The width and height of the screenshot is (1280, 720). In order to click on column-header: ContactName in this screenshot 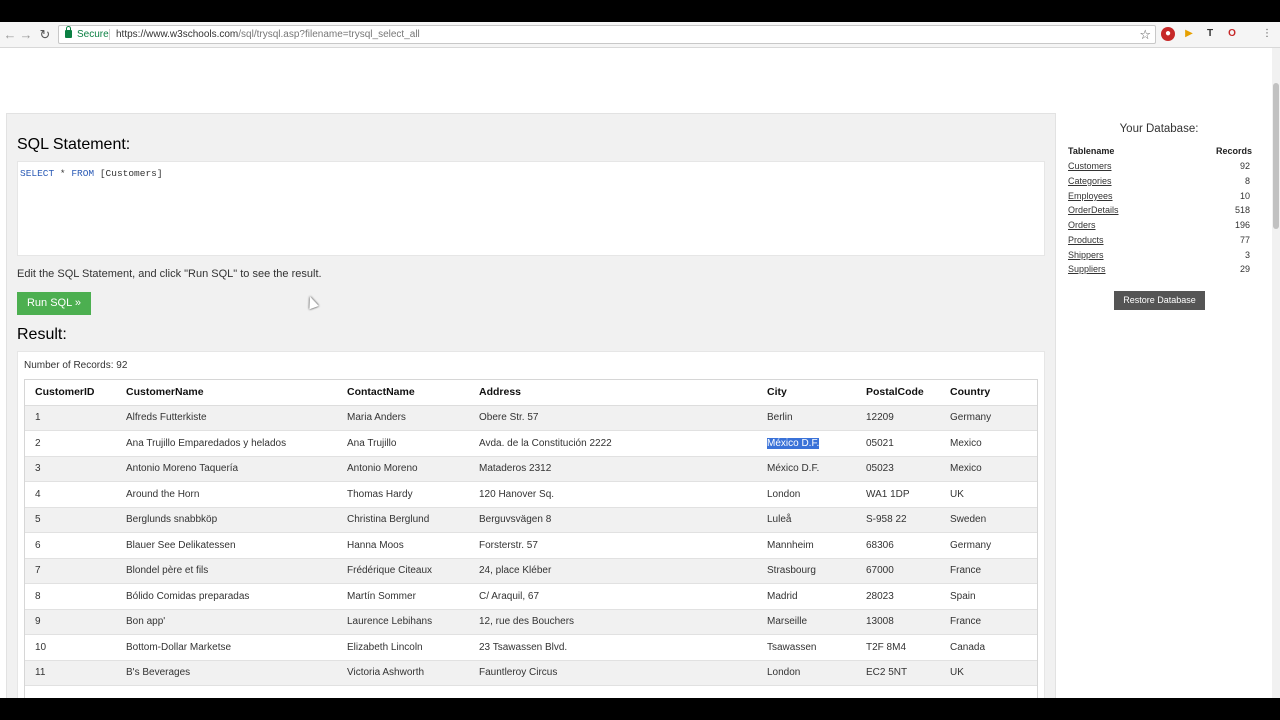, I will do `click(402, 392)`.